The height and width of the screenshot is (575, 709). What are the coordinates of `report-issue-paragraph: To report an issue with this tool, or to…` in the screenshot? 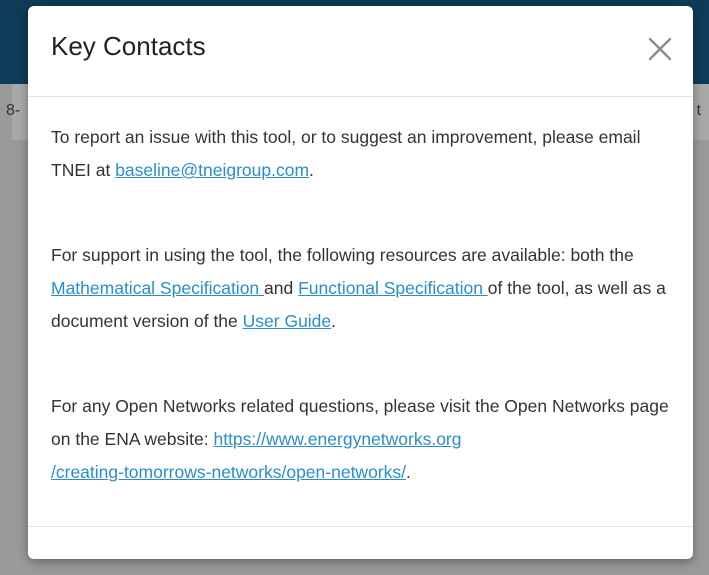 It's located at (361, 154).